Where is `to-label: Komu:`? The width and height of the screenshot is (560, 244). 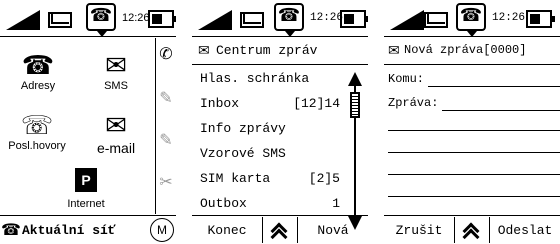 to-label: Komu: is located at coordinates (406, 79).